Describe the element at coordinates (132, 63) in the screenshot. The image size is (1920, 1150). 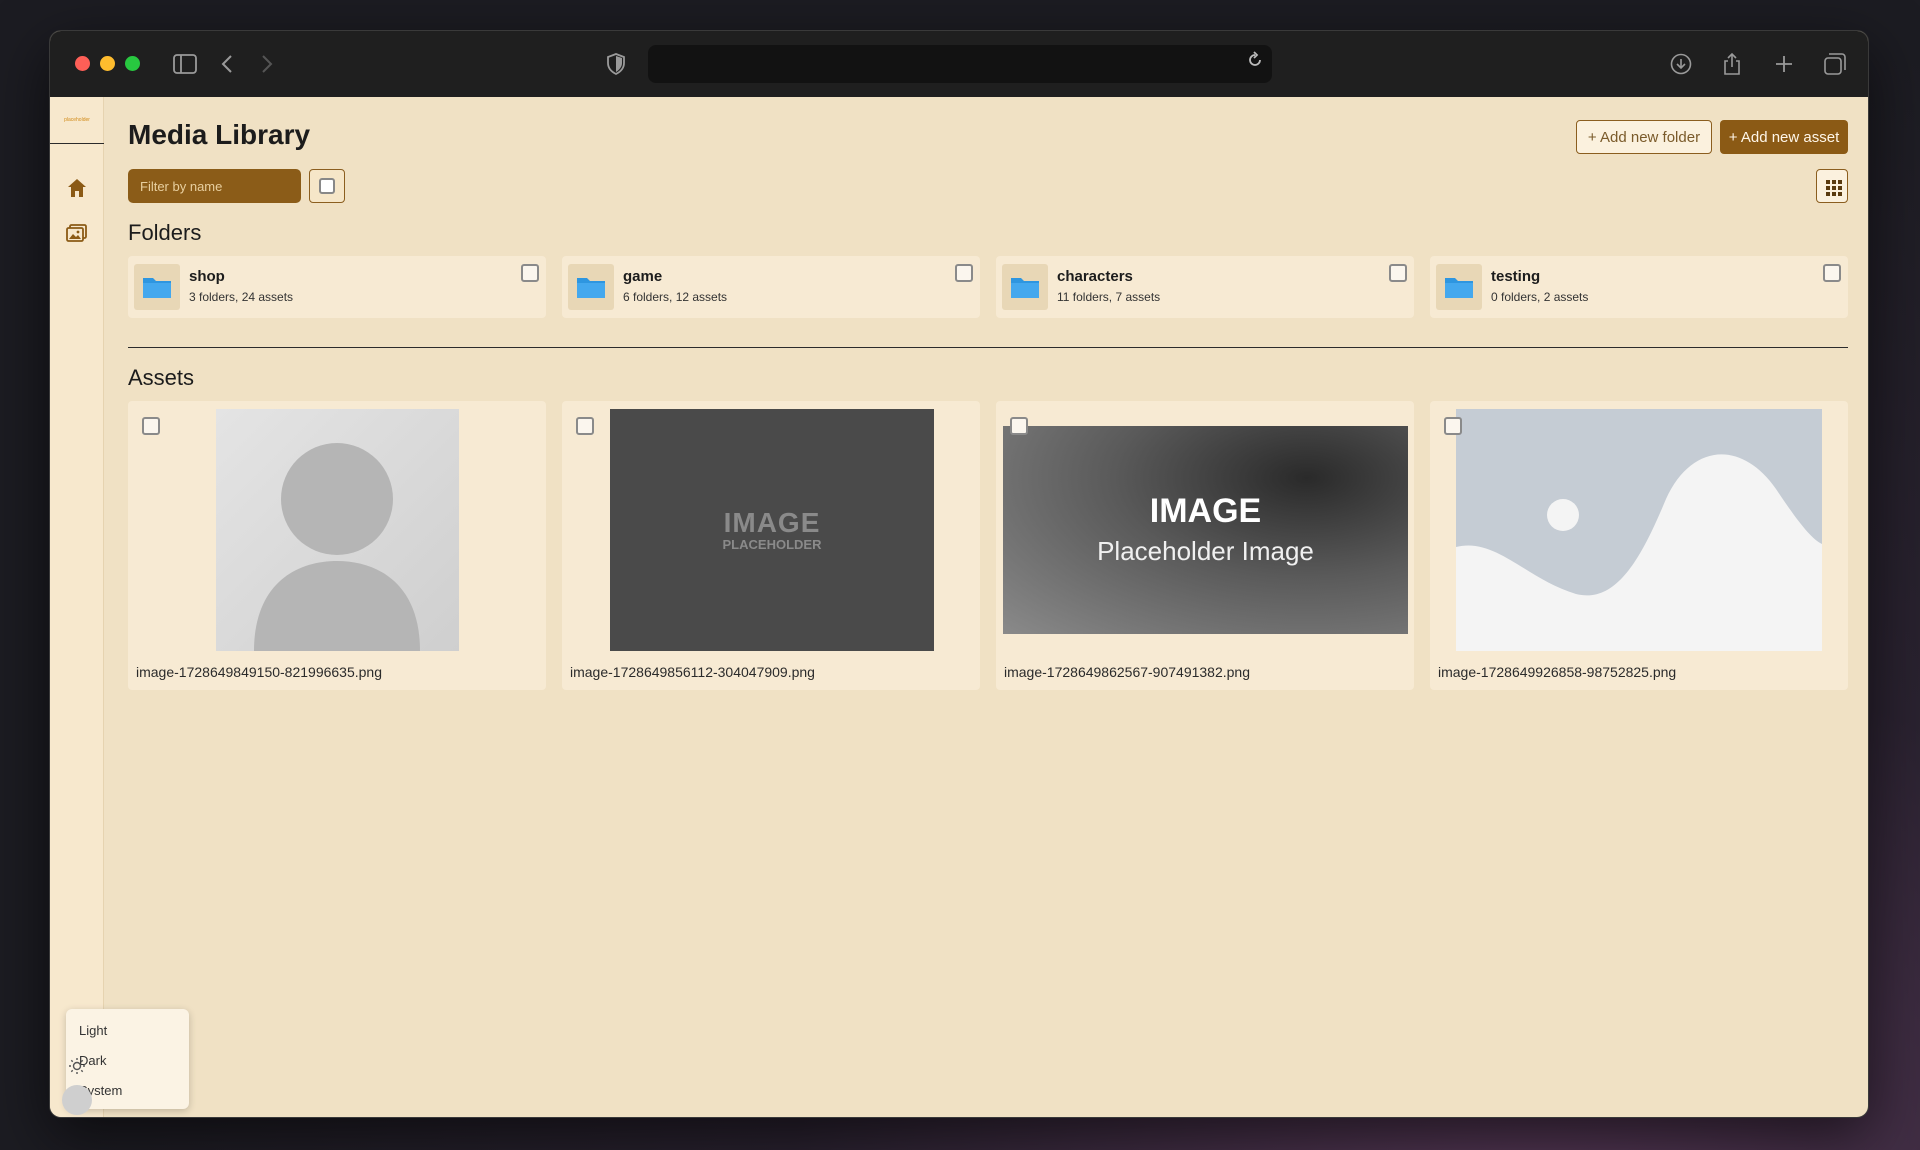
I see `maximize-window-button` at that location.